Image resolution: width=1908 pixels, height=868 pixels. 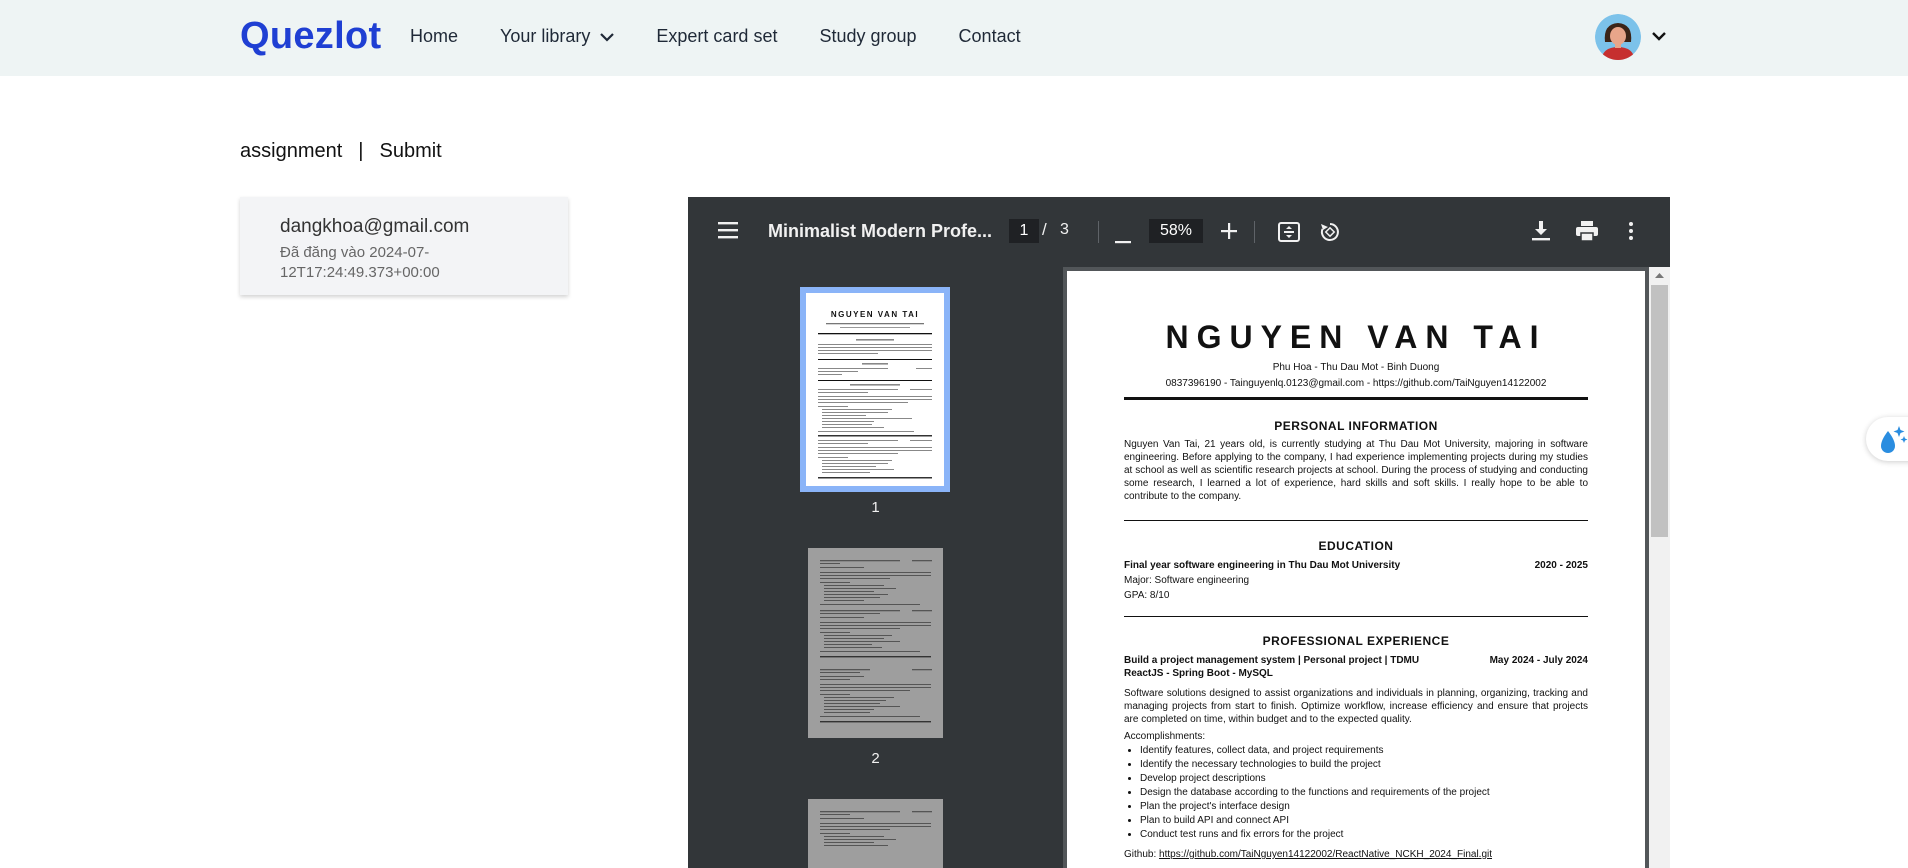 I want to click on section-heading: PROFESSIONAL EXPERIENCE, so click(x=1356, y=641).